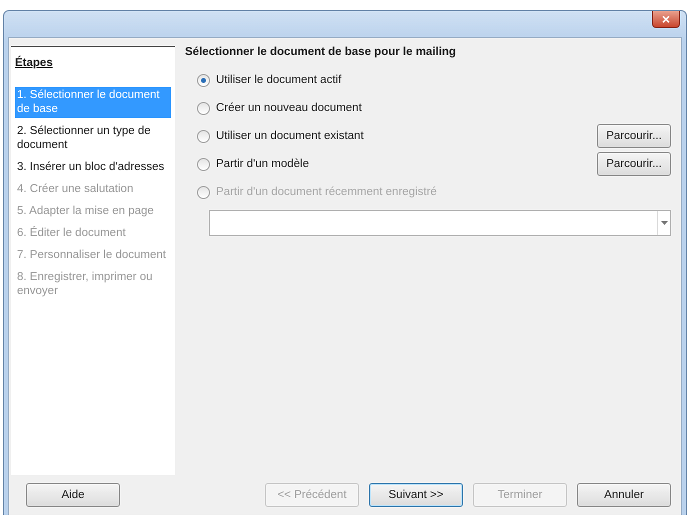  What do you see at coordinates (624, 495) in the screenshot?
I see `wizard-button: Annuler` at bounding box center [624, 495].